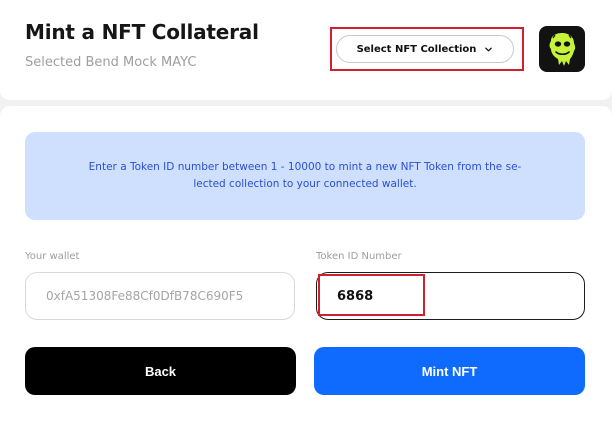  I want to click on back-button: Back, so click(160, 371).